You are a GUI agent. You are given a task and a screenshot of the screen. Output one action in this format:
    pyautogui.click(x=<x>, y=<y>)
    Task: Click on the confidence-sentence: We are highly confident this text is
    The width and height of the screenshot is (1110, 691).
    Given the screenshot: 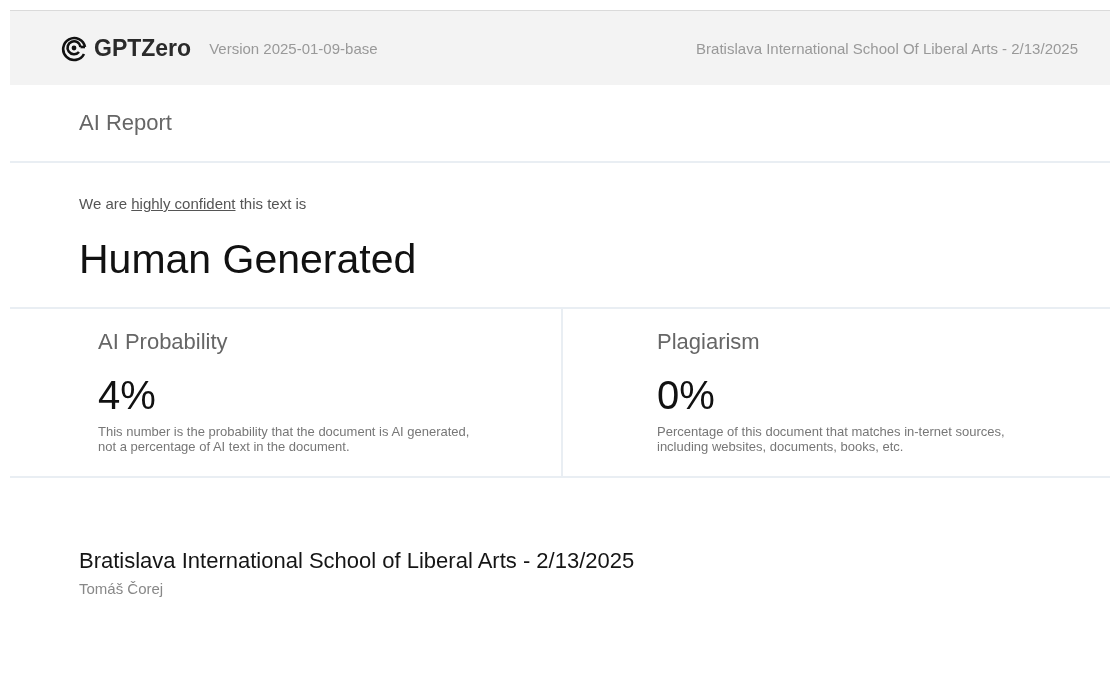 What is the action you would take?
    pyautogui.click(x=193, y=203)
    